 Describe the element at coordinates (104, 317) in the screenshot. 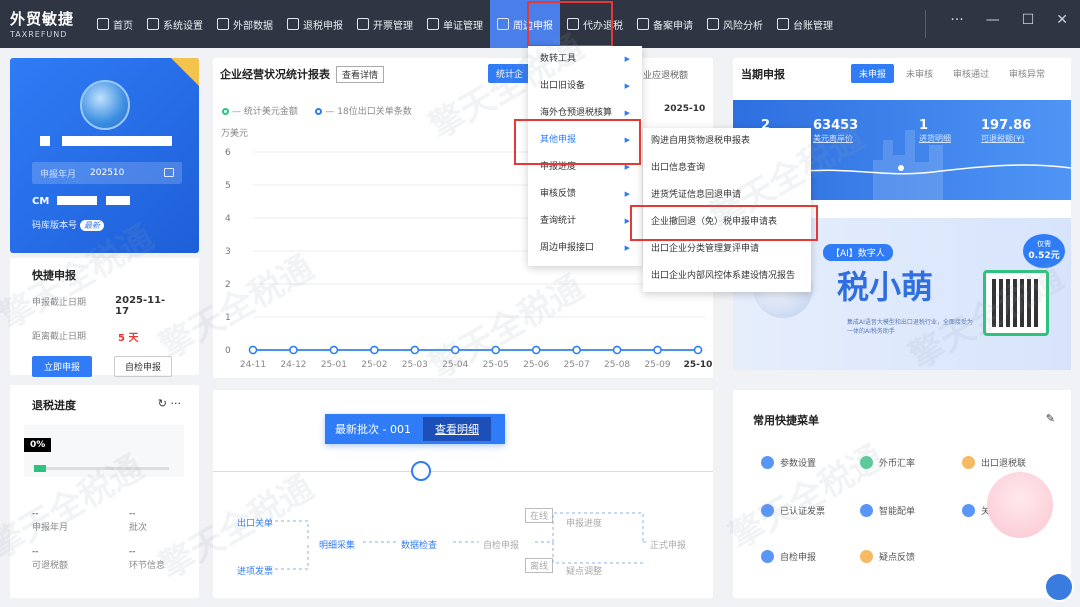

I see `quick-declare-card: 快捷申报 申报截止日期 2025-11-17 距离截止日期 5 天 立即申报 自检申报` at that location.